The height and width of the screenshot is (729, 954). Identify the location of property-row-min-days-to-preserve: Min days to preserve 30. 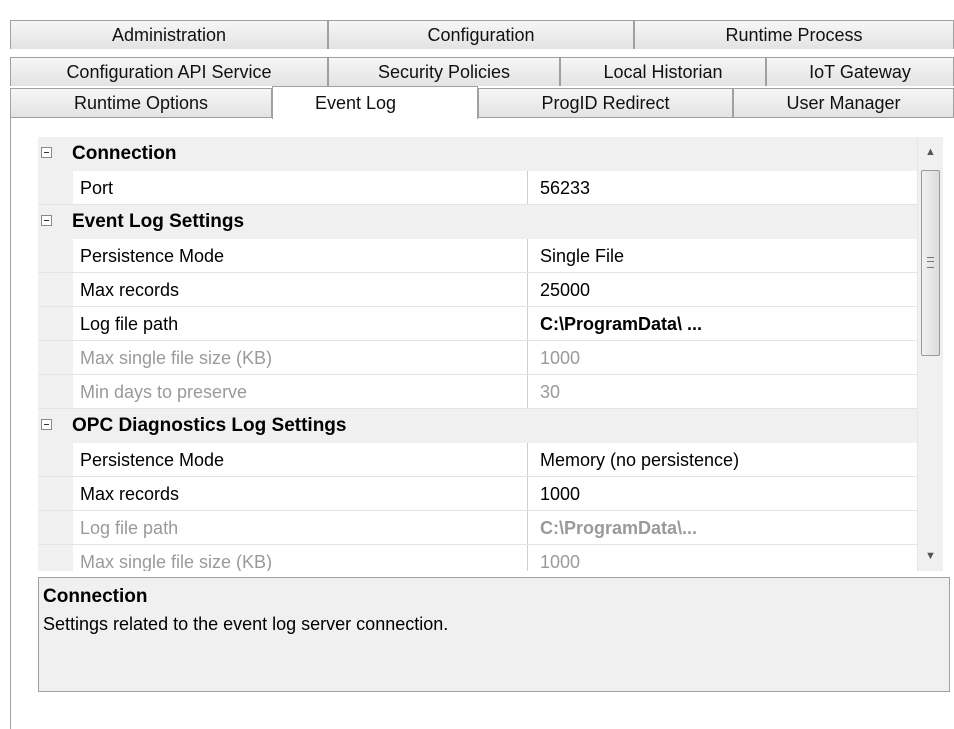
(490, 392).